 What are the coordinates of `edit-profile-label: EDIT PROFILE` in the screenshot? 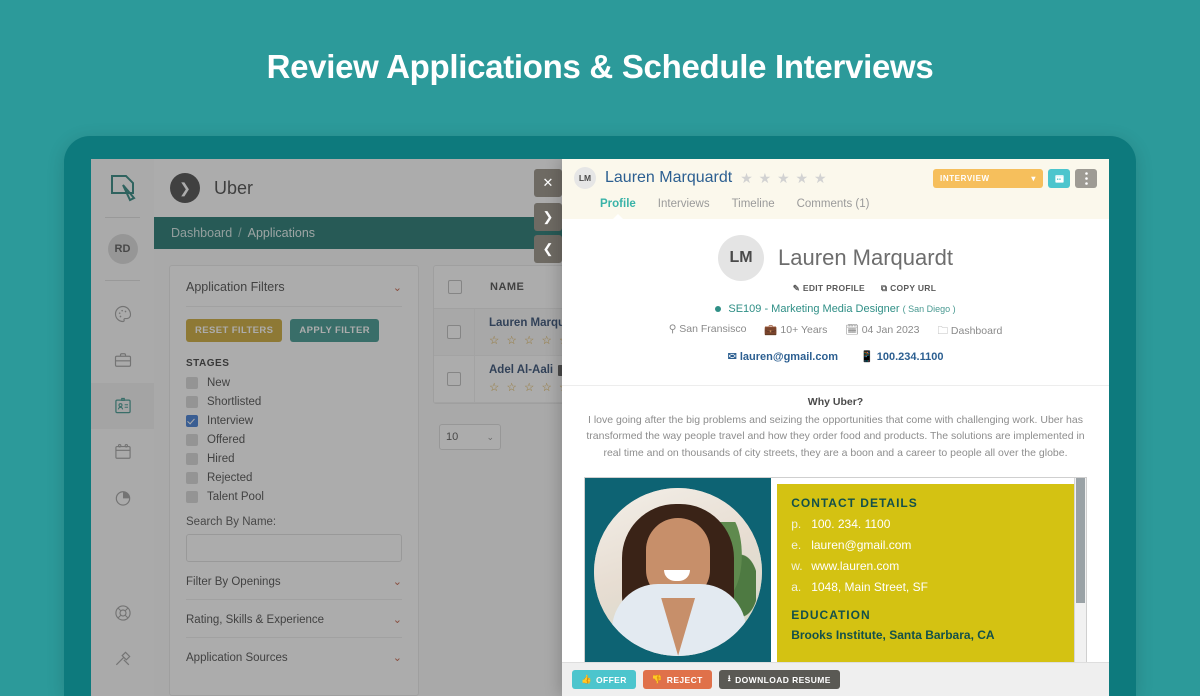 It's located at (834, 288).